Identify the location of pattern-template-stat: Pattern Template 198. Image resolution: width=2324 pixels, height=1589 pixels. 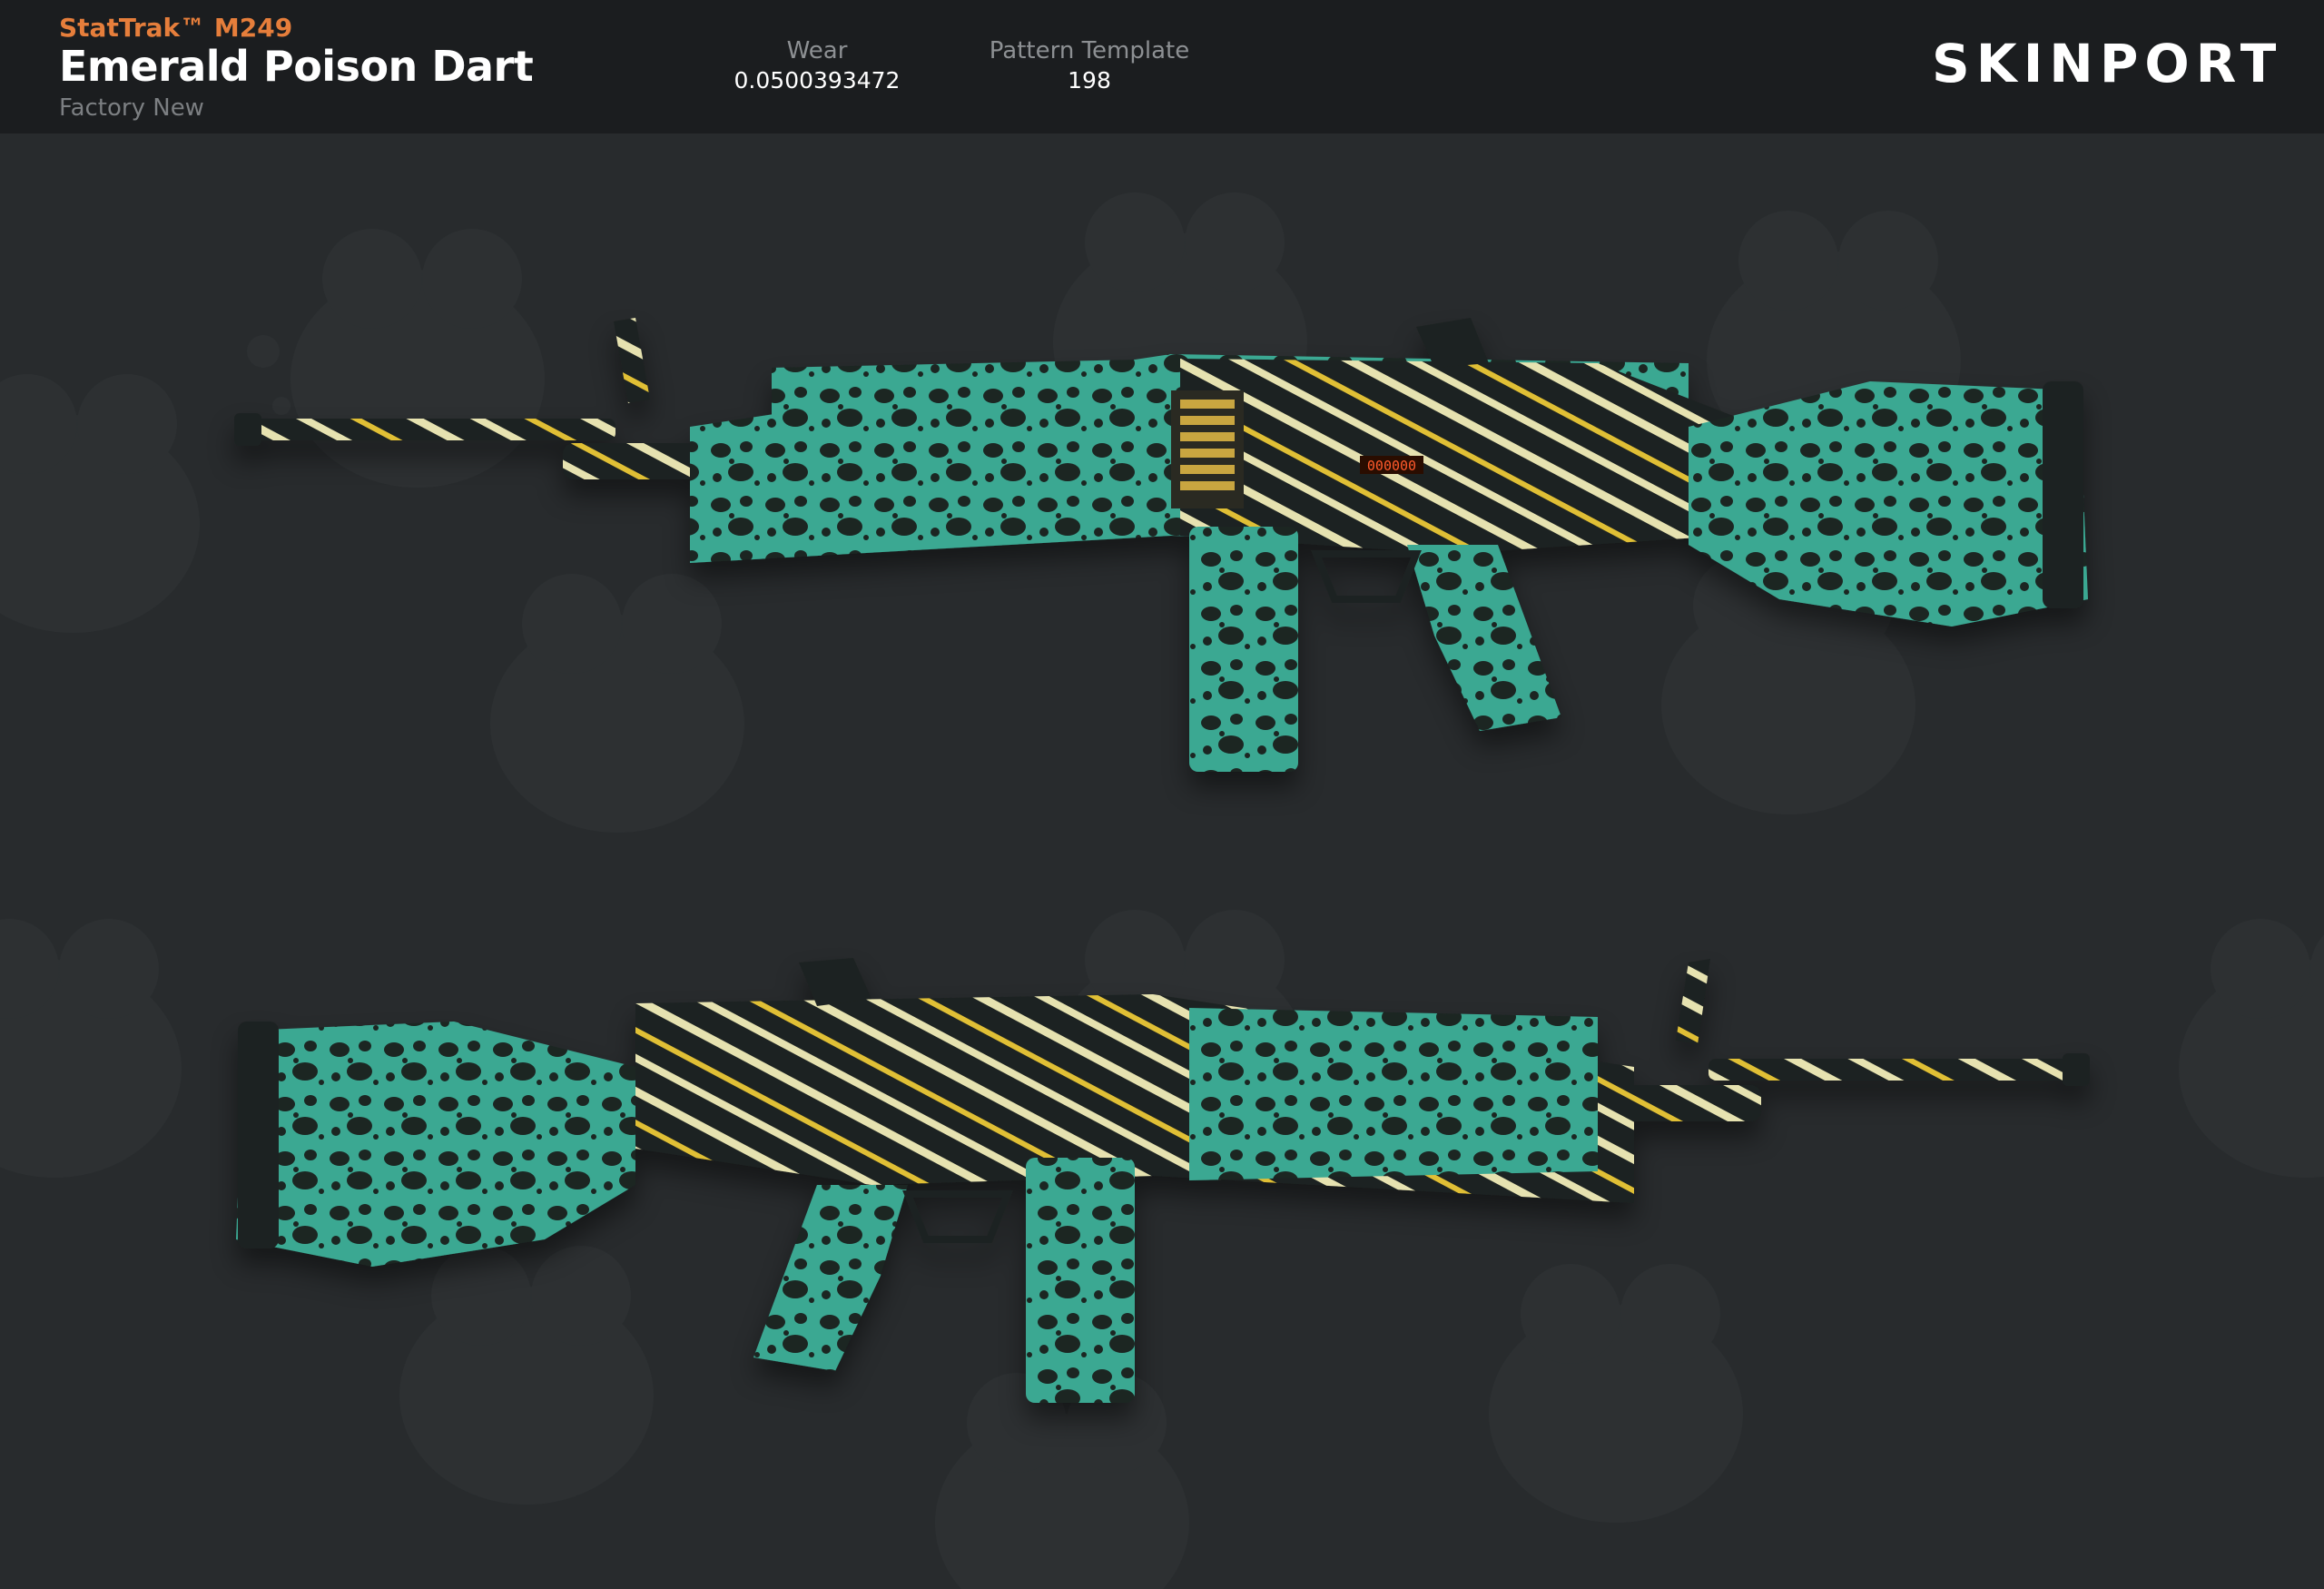
(1089, 66).